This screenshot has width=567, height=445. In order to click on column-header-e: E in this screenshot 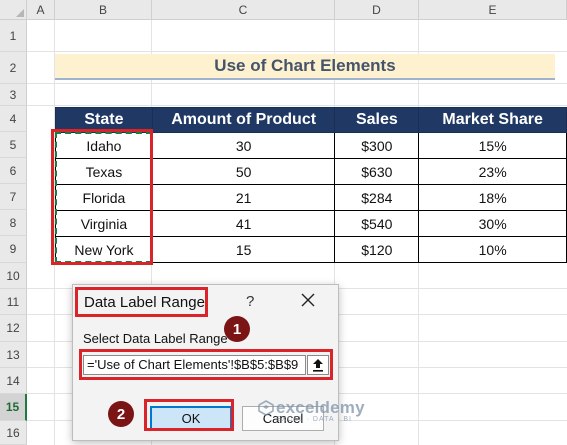, I will do `click(493, 10)`.